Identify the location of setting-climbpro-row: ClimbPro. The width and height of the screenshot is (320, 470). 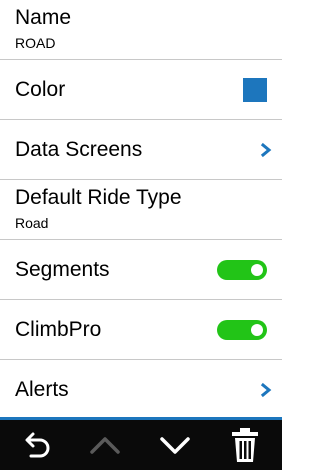
(141, 330).